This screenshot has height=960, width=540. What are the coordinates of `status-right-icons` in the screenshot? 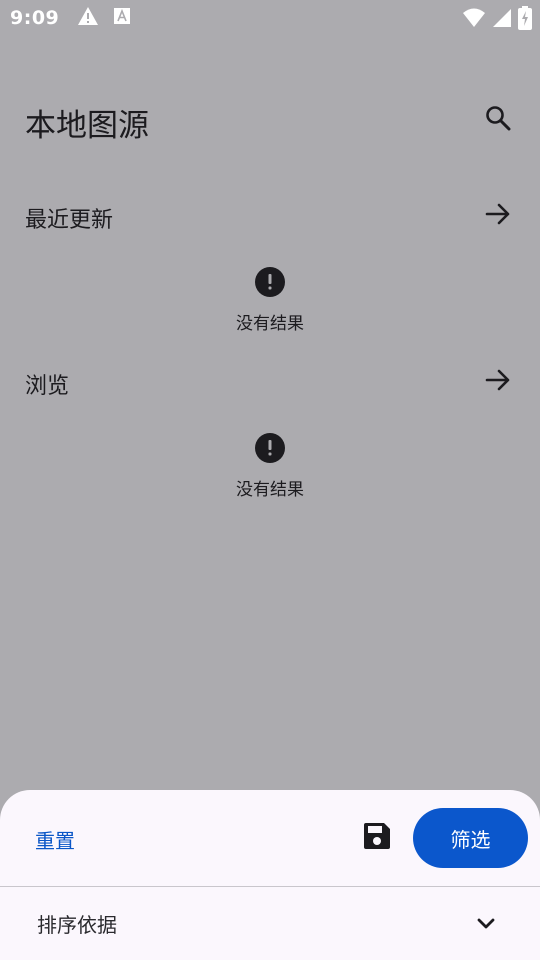 It's located at (497, 20).